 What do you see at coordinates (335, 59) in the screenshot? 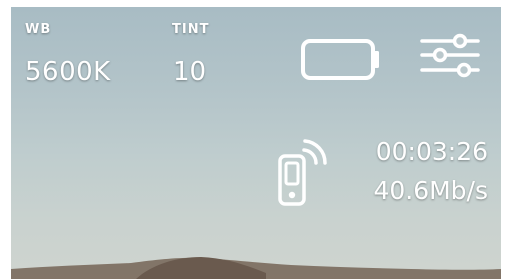
I see `battery-icon` at bounding box center [335, 59].